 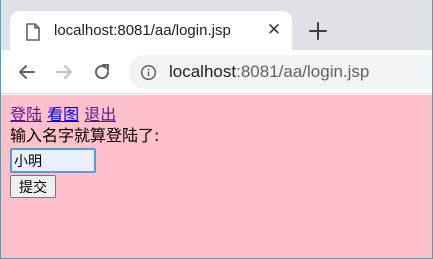 I want to click on login-link: 登陆, so click(x=26, y=114).